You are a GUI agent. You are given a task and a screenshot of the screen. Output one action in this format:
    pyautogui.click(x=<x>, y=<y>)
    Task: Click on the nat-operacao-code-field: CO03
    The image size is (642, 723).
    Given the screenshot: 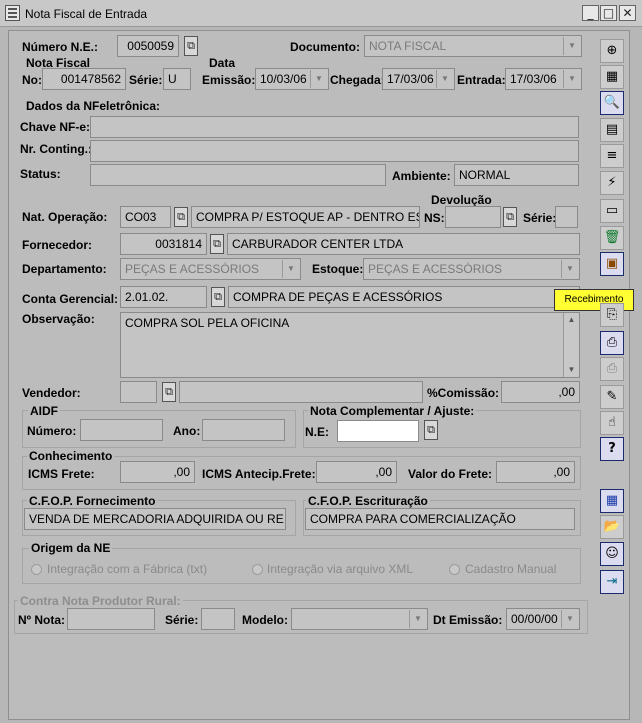 What is the action you would take?
    pyautogui.click(x=145, y=217)
    